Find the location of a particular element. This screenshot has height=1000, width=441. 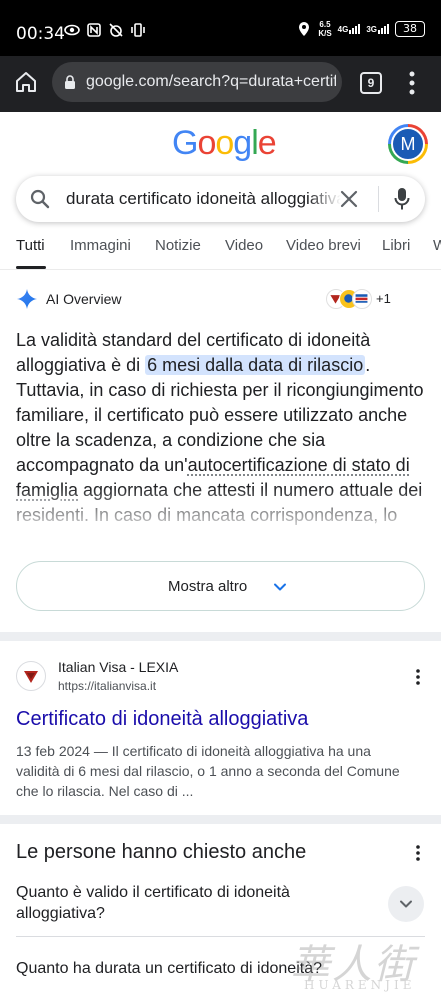

search-divider is located at coordinates (378, 199).